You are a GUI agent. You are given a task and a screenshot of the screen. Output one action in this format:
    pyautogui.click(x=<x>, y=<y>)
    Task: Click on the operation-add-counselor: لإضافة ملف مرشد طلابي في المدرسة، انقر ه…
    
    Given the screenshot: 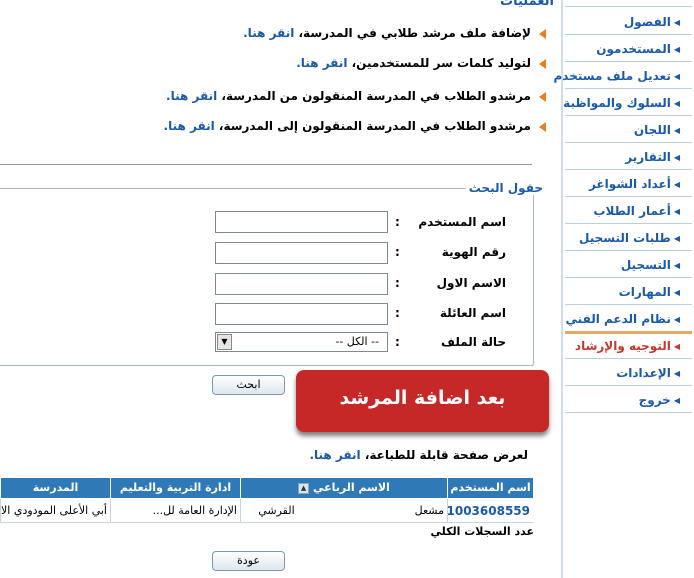 What is the action you would take?
    pyautogui.click(x=394, y=33)
    